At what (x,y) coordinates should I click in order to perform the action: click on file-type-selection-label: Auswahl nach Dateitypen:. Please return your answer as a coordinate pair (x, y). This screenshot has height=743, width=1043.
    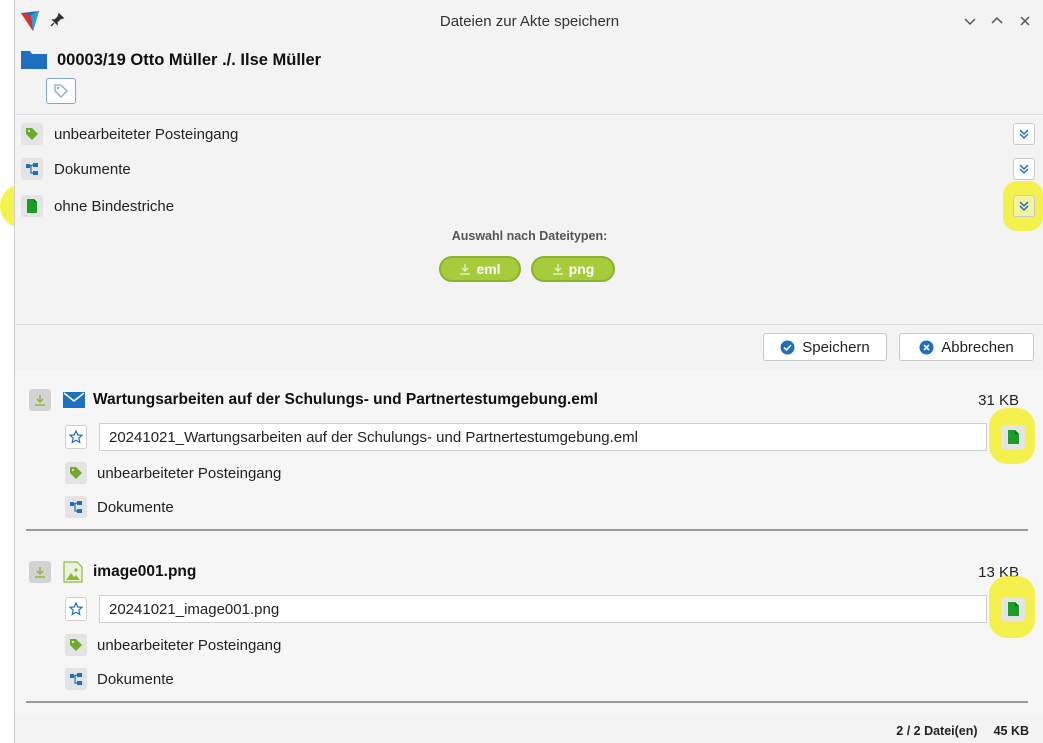
    Looking at the image, I should click on (529, 236).